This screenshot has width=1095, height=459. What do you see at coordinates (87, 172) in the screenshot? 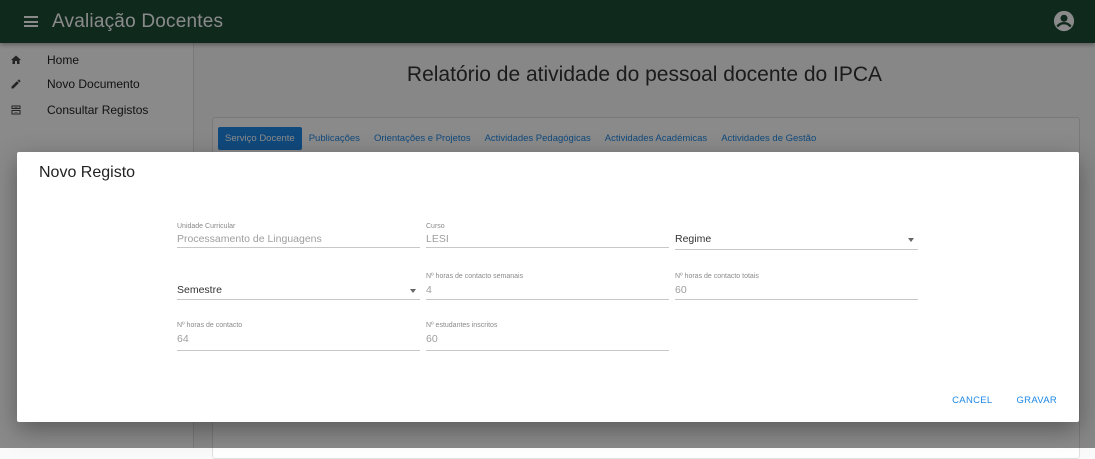
I see `dialog-title: Novo Registo` at bounding box center [87, 172].